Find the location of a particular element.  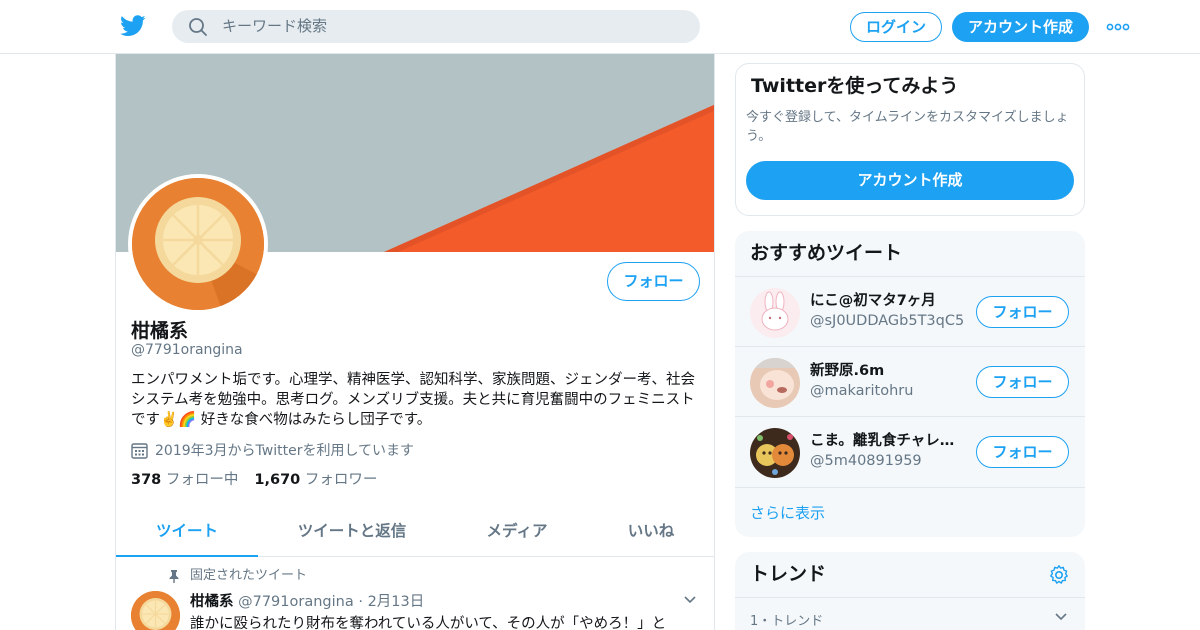

pinned-tweet-label: 固定されたツイート is located at coordinates (237, 576).